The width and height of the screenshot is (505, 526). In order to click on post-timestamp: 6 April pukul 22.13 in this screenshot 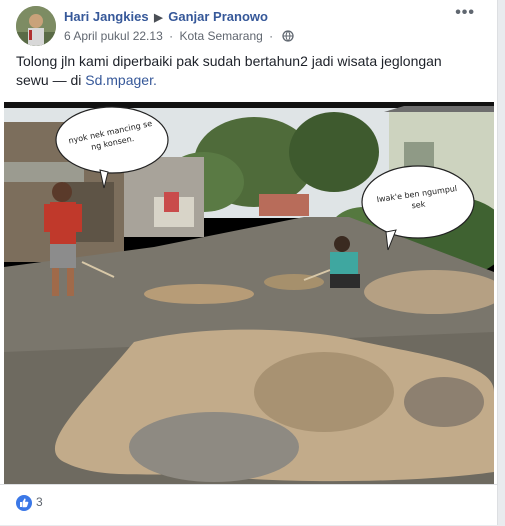, I will do `click(113, 36)`.